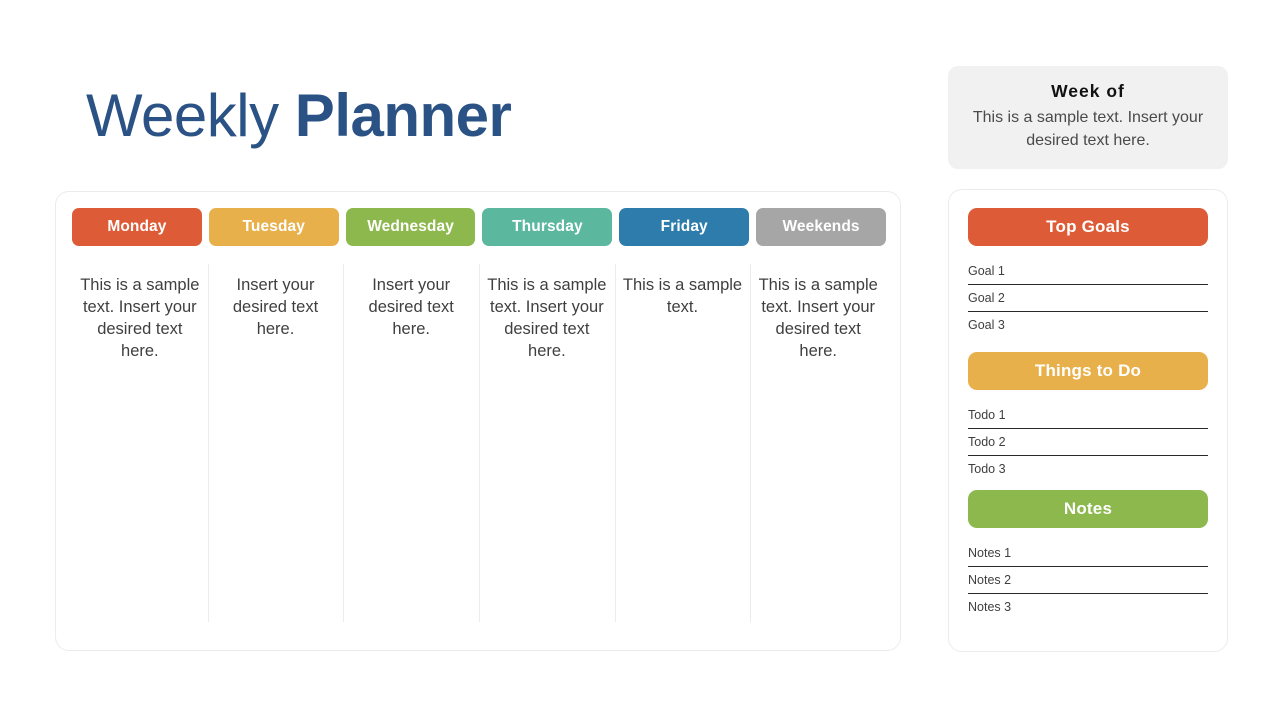 The image size is (1280, 720). What do you see at coordinates (190, 115) in the screenshot?
I see `page-title-regular: Weekly` at bounding box center [190, 115].